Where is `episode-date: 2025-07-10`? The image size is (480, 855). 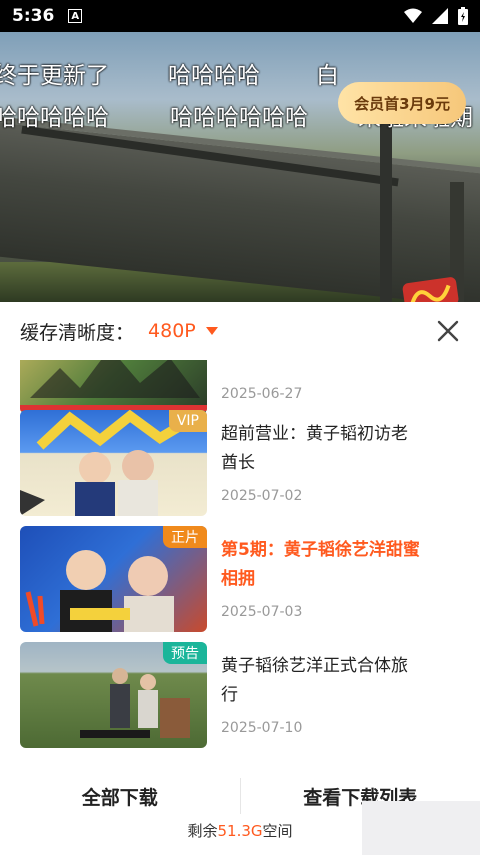
episode-date: 2025-07-10 is located at coordinates (262, 728).